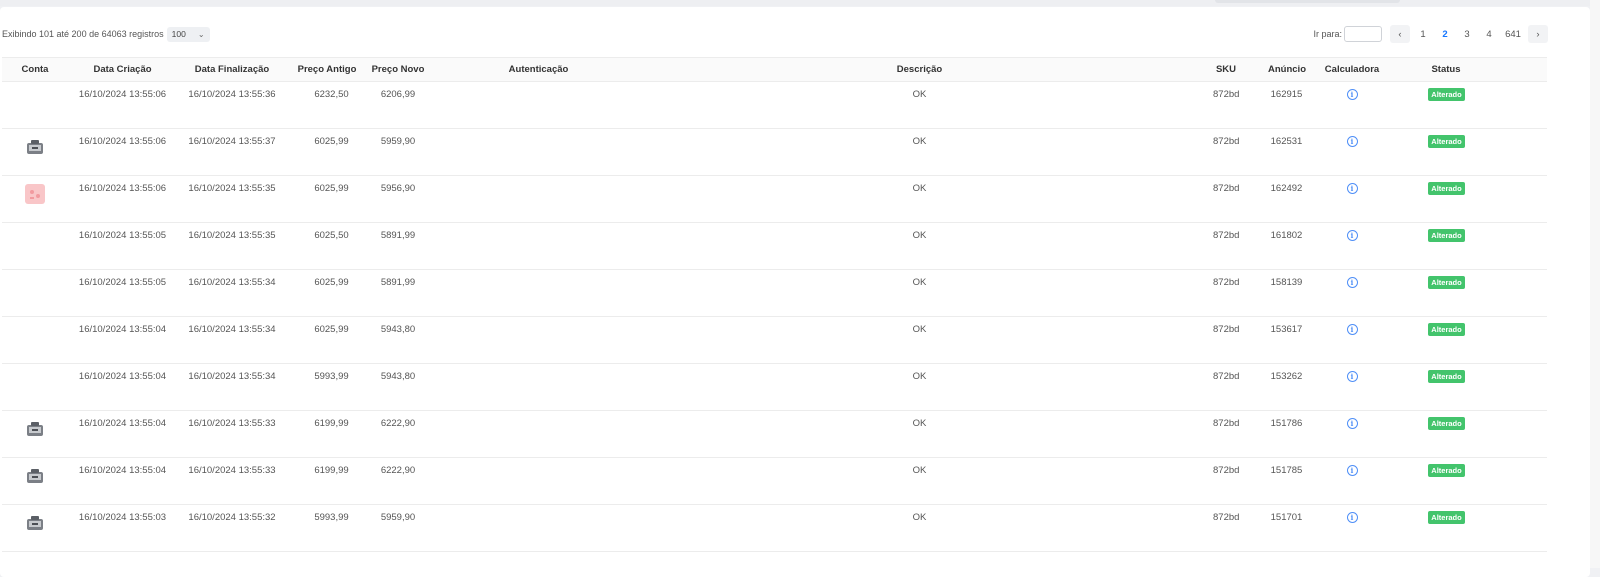 Image resolution: width=1600 pixels, height=577 pixels. I want to click on page-scrollbar, so click(1595, 284).